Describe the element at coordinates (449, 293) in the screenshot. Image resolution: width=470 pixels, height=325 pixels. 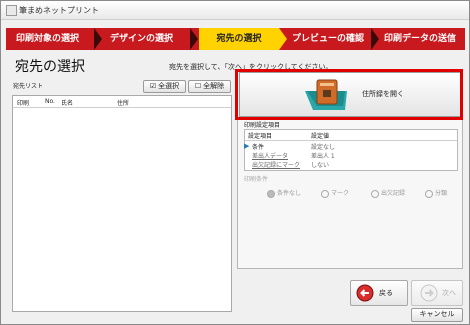
I see `next-label: 次へ` at that location.